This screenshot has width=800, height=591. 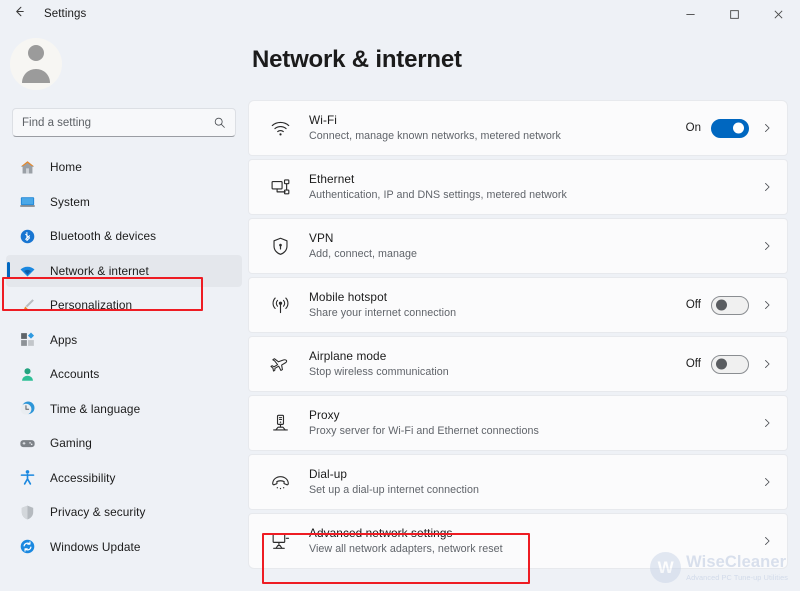 What do you see at coordinates (27, 305) in the screenshot?
I see `brush-icon` at bounding box center [27, 305].